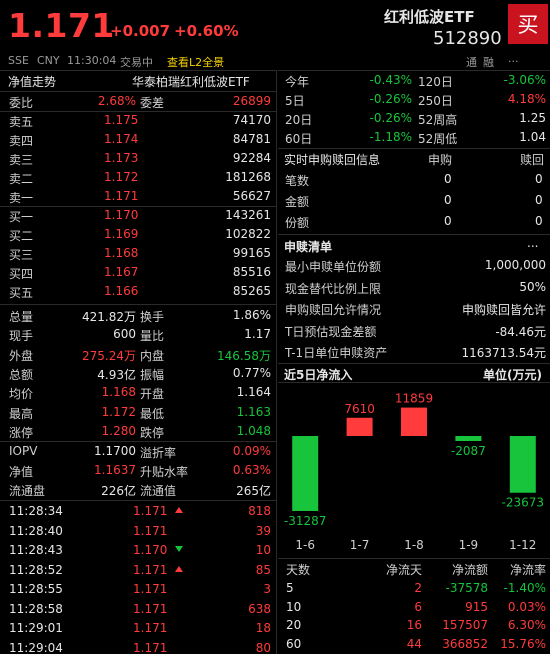 The image size is (550, 654). Describe the element at coordinates (403, 570) in the screenshot. I see `flow-table-col: 净流天` at that location.